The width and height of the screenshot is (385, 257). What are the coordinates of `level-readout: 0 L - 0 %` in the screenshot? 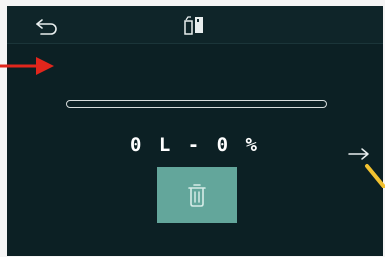 It's located at (195, 145).